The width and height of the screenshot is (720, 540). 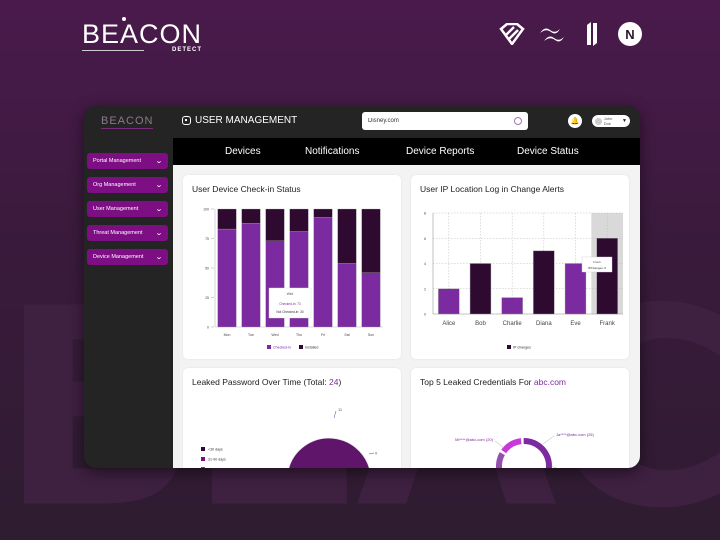 I want to click on supabase-icon, so click(x=512, y=34).